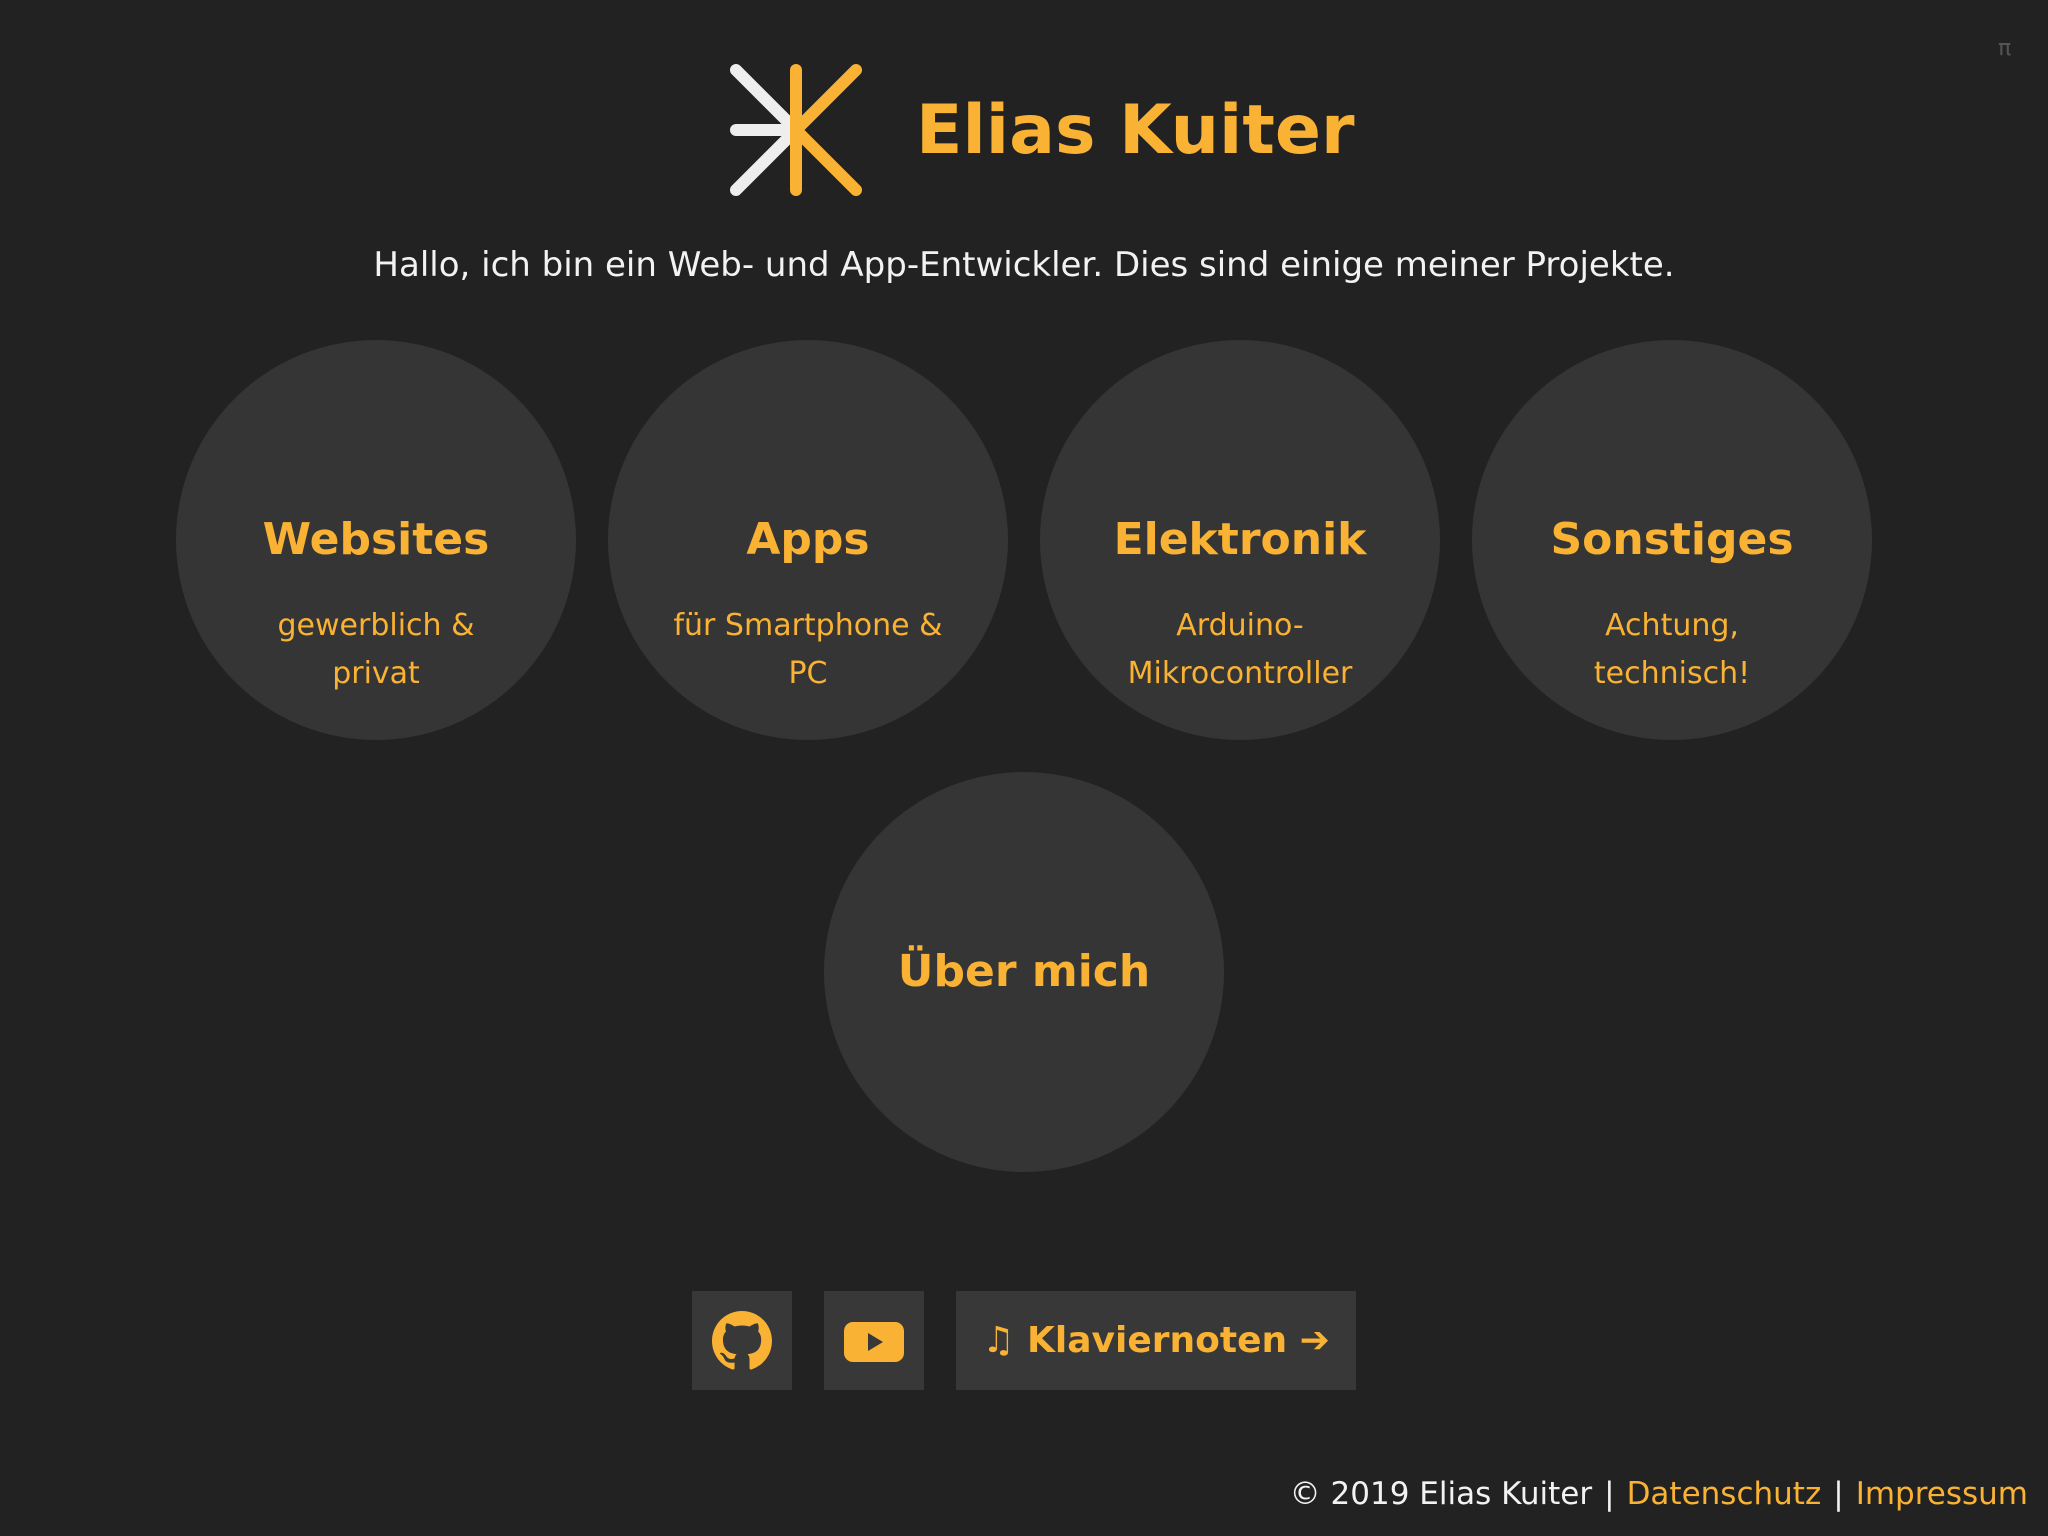 The image size is (2048, 1536). I want to click on youtube-icon, so click(874, 1342).